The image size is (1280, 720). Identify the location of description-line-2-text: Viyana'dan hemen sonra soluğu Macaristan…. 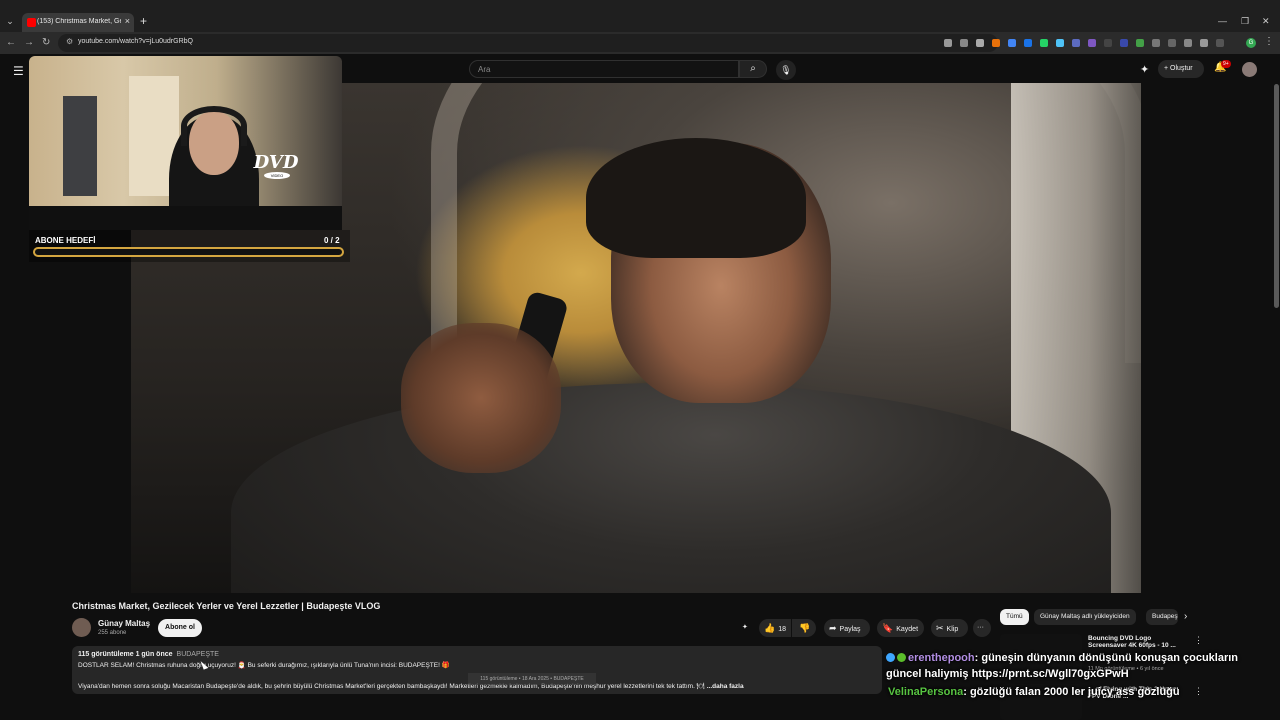
(391, 686).